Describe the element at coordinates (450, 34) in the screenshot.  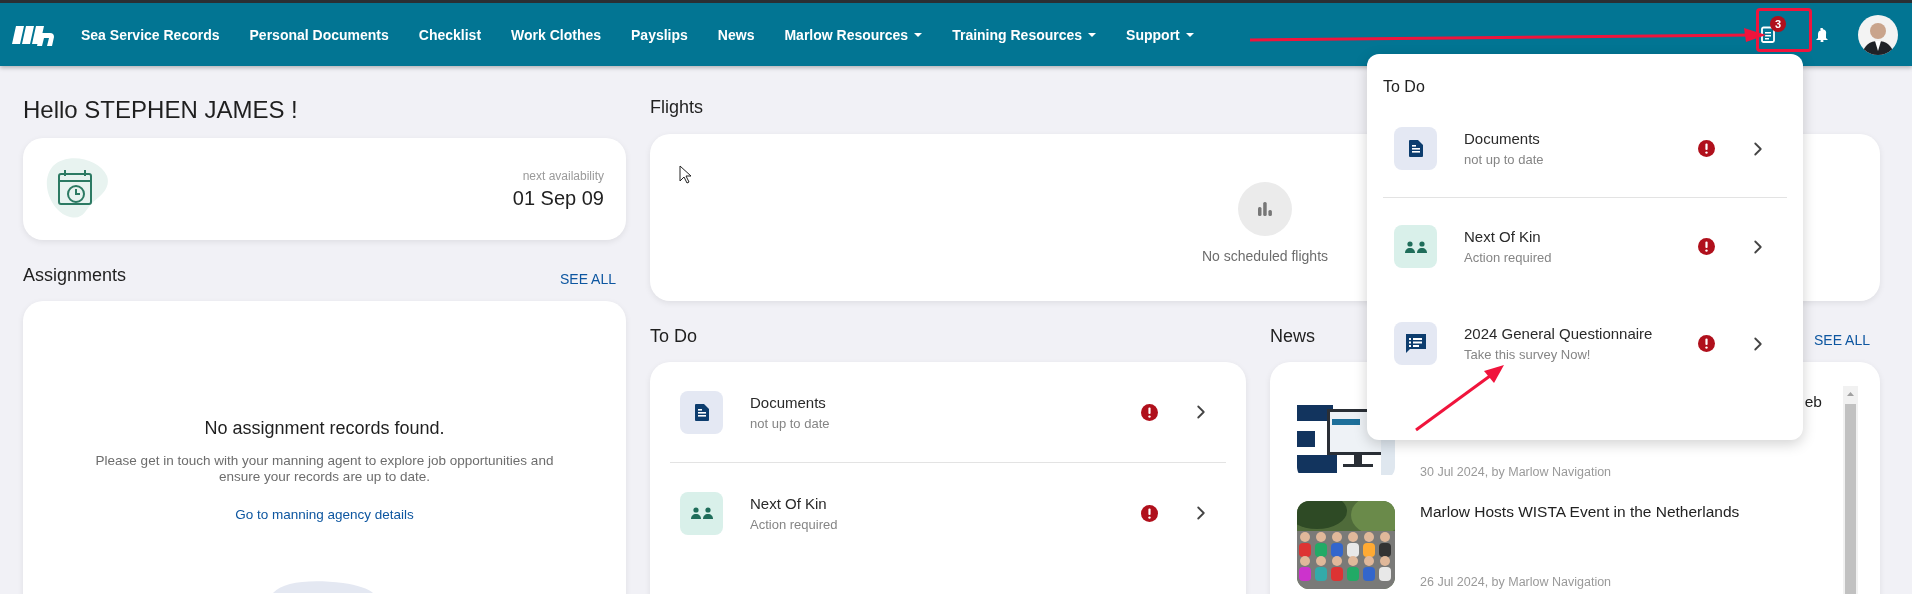
I see `nav-link: Checklist` at that location.